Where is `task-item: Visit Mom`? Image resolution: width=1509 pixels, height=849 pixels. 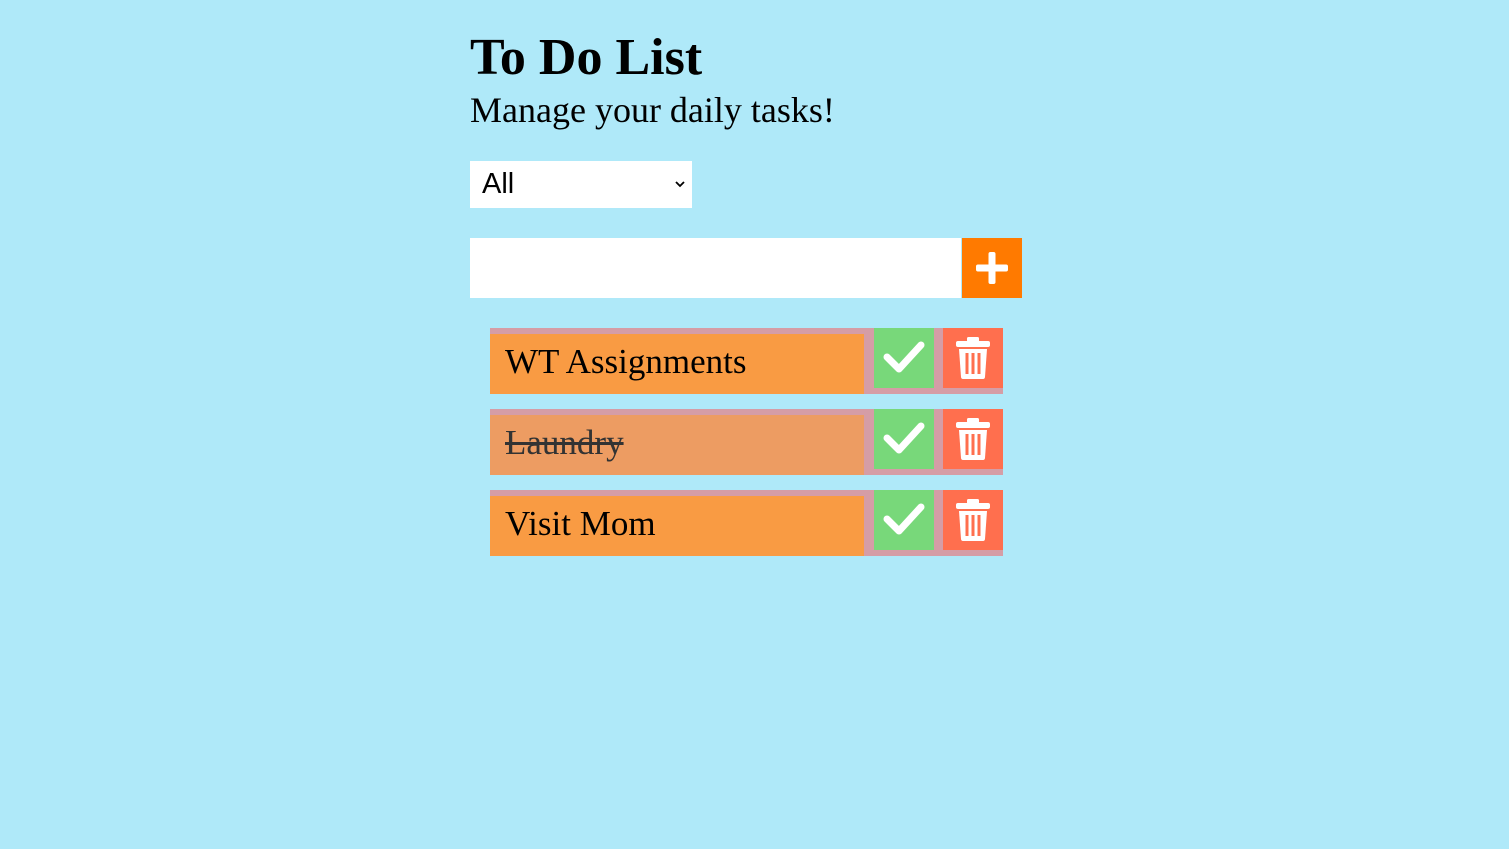
task-item: Visit Mom is located at coordinates (746, 523).